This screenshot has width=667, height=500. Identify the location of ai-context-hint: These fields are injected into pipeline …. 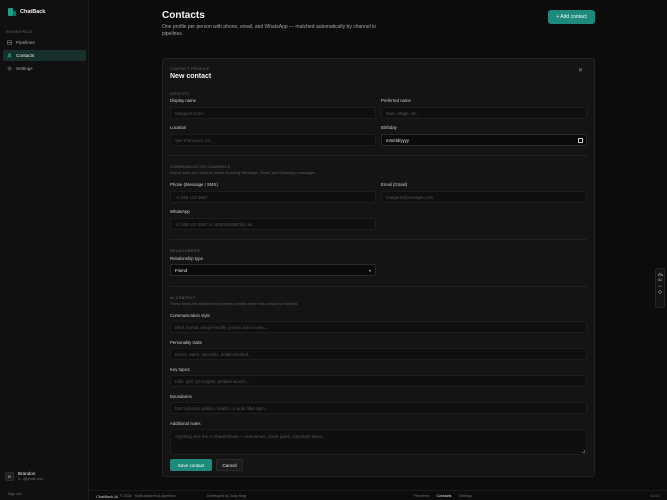
(234, 304).